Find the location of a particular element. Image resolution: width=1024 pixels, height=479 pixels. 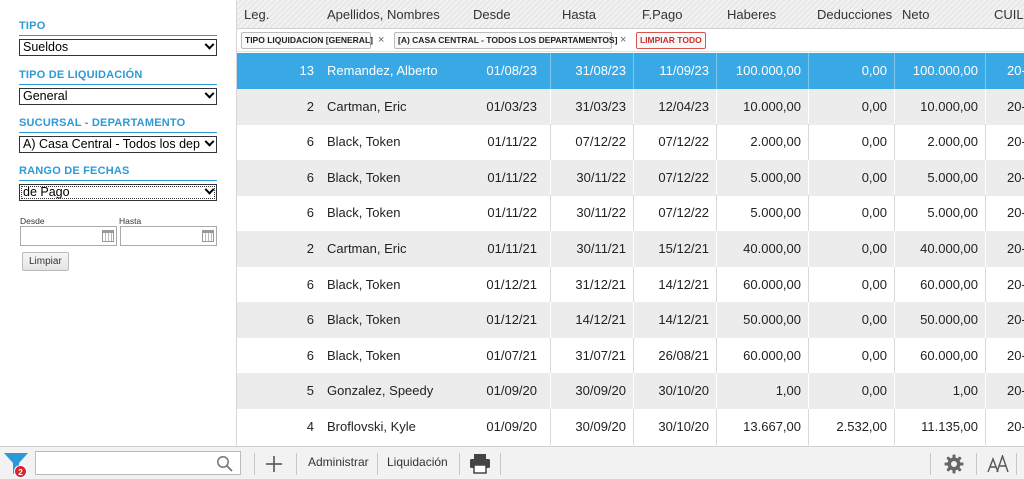

cell-hasta: 30/09/20 is located at coordinates (600, 391).